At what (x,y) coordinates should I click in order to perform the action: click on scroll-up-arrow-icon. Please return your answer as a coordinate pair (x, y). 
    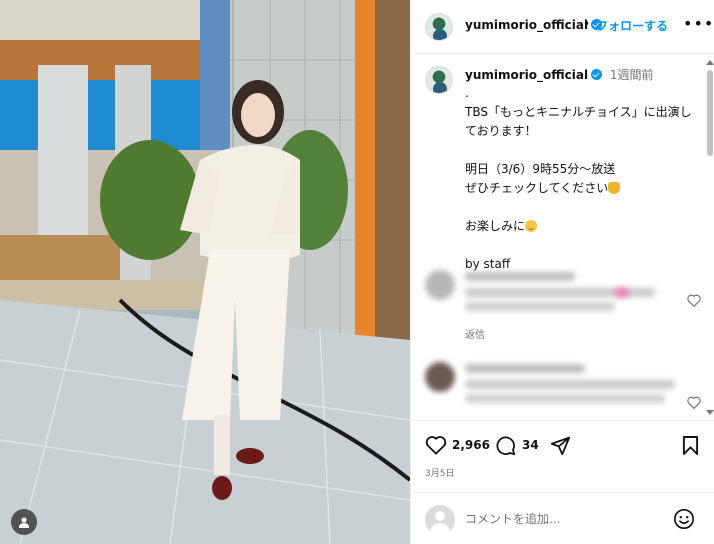
    Looking at the image, I should click on (710, 62).